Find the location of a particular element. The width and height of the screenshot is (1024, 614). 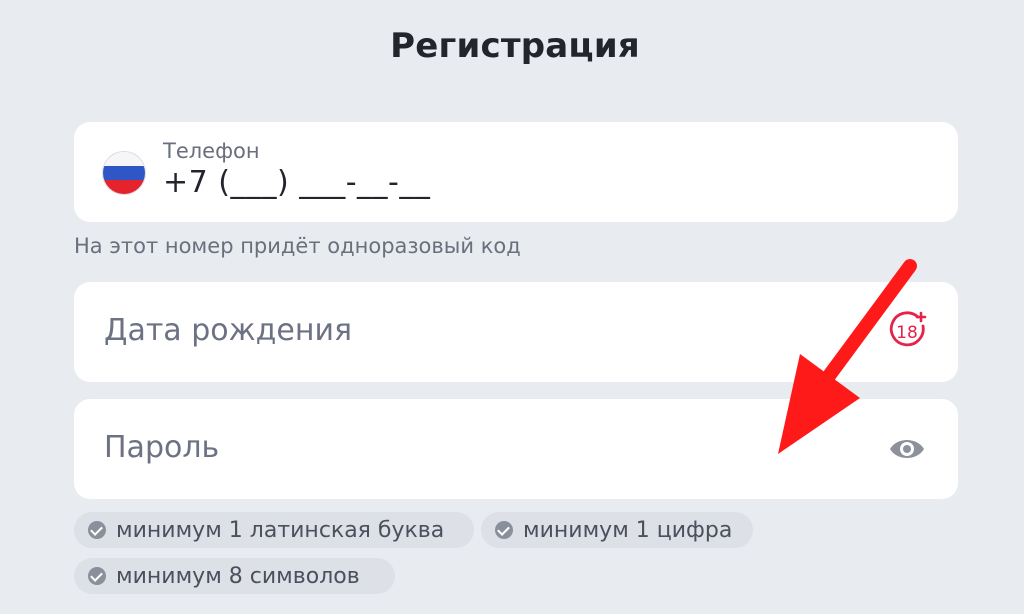

phone-input: +7 (___) ___-__-__ is located at coordinates (296, 182).